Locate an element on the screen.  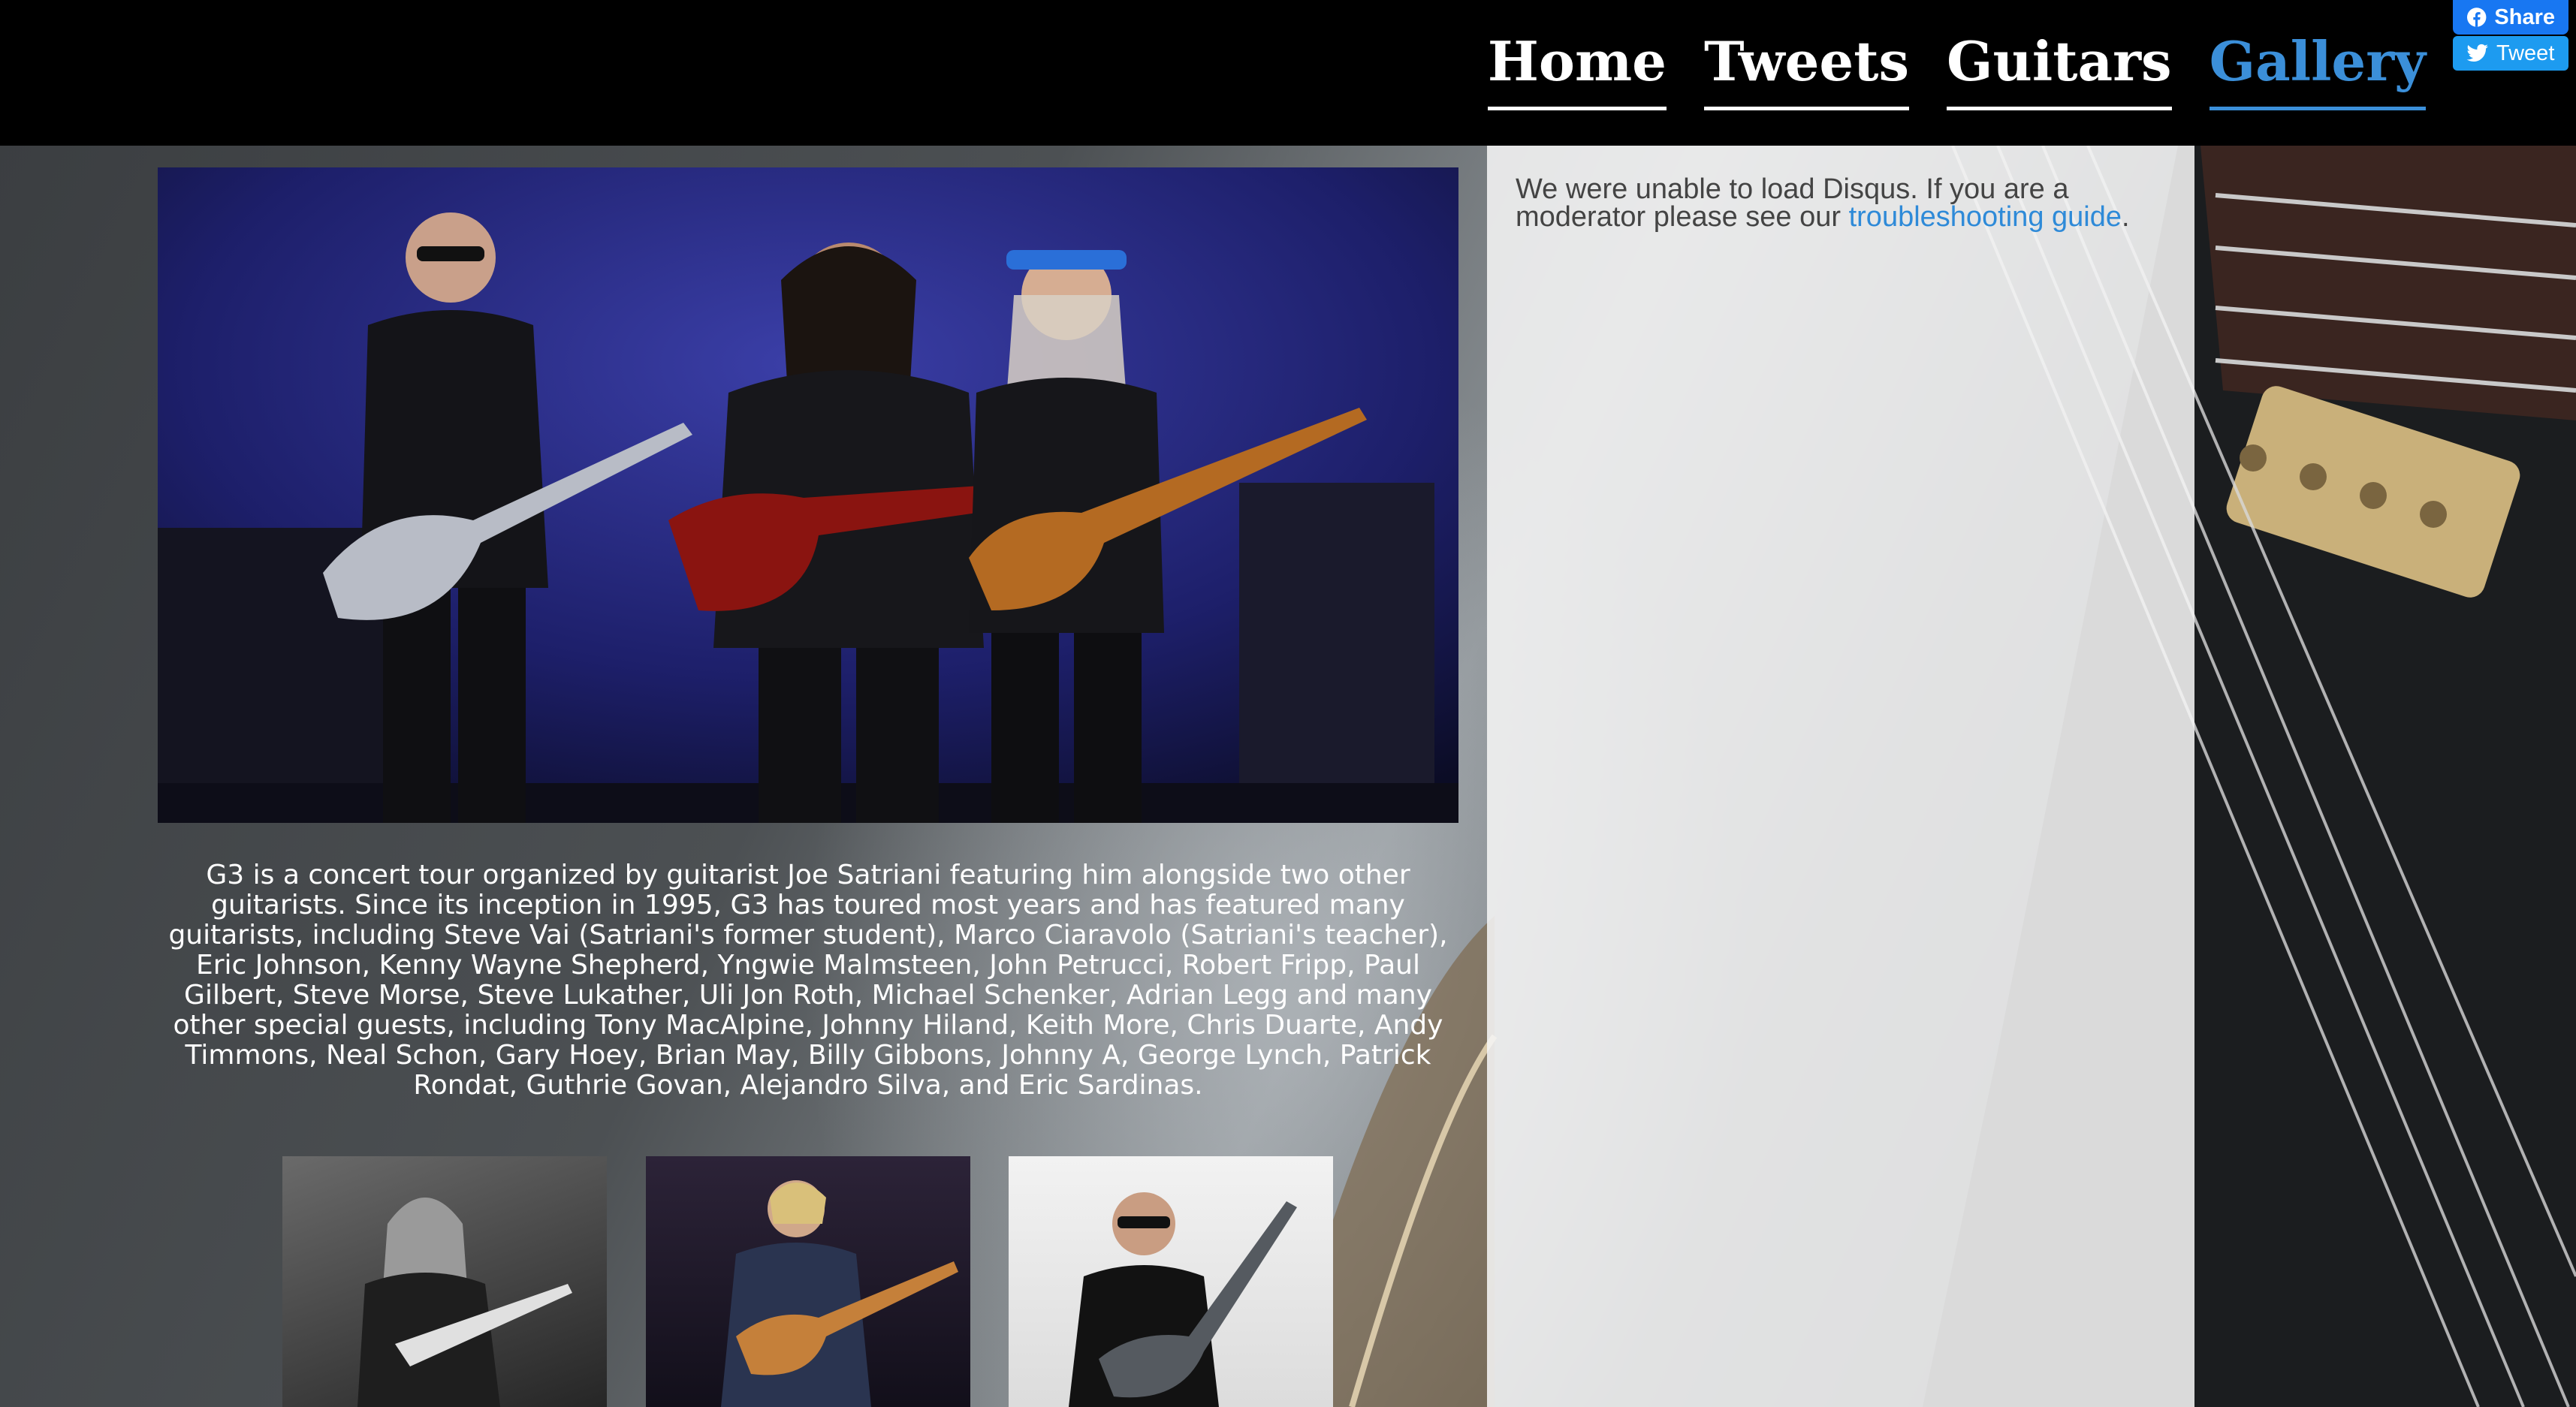
site-header: Home Tweets Guitars Gallery is located at coordinates (1288, 73).